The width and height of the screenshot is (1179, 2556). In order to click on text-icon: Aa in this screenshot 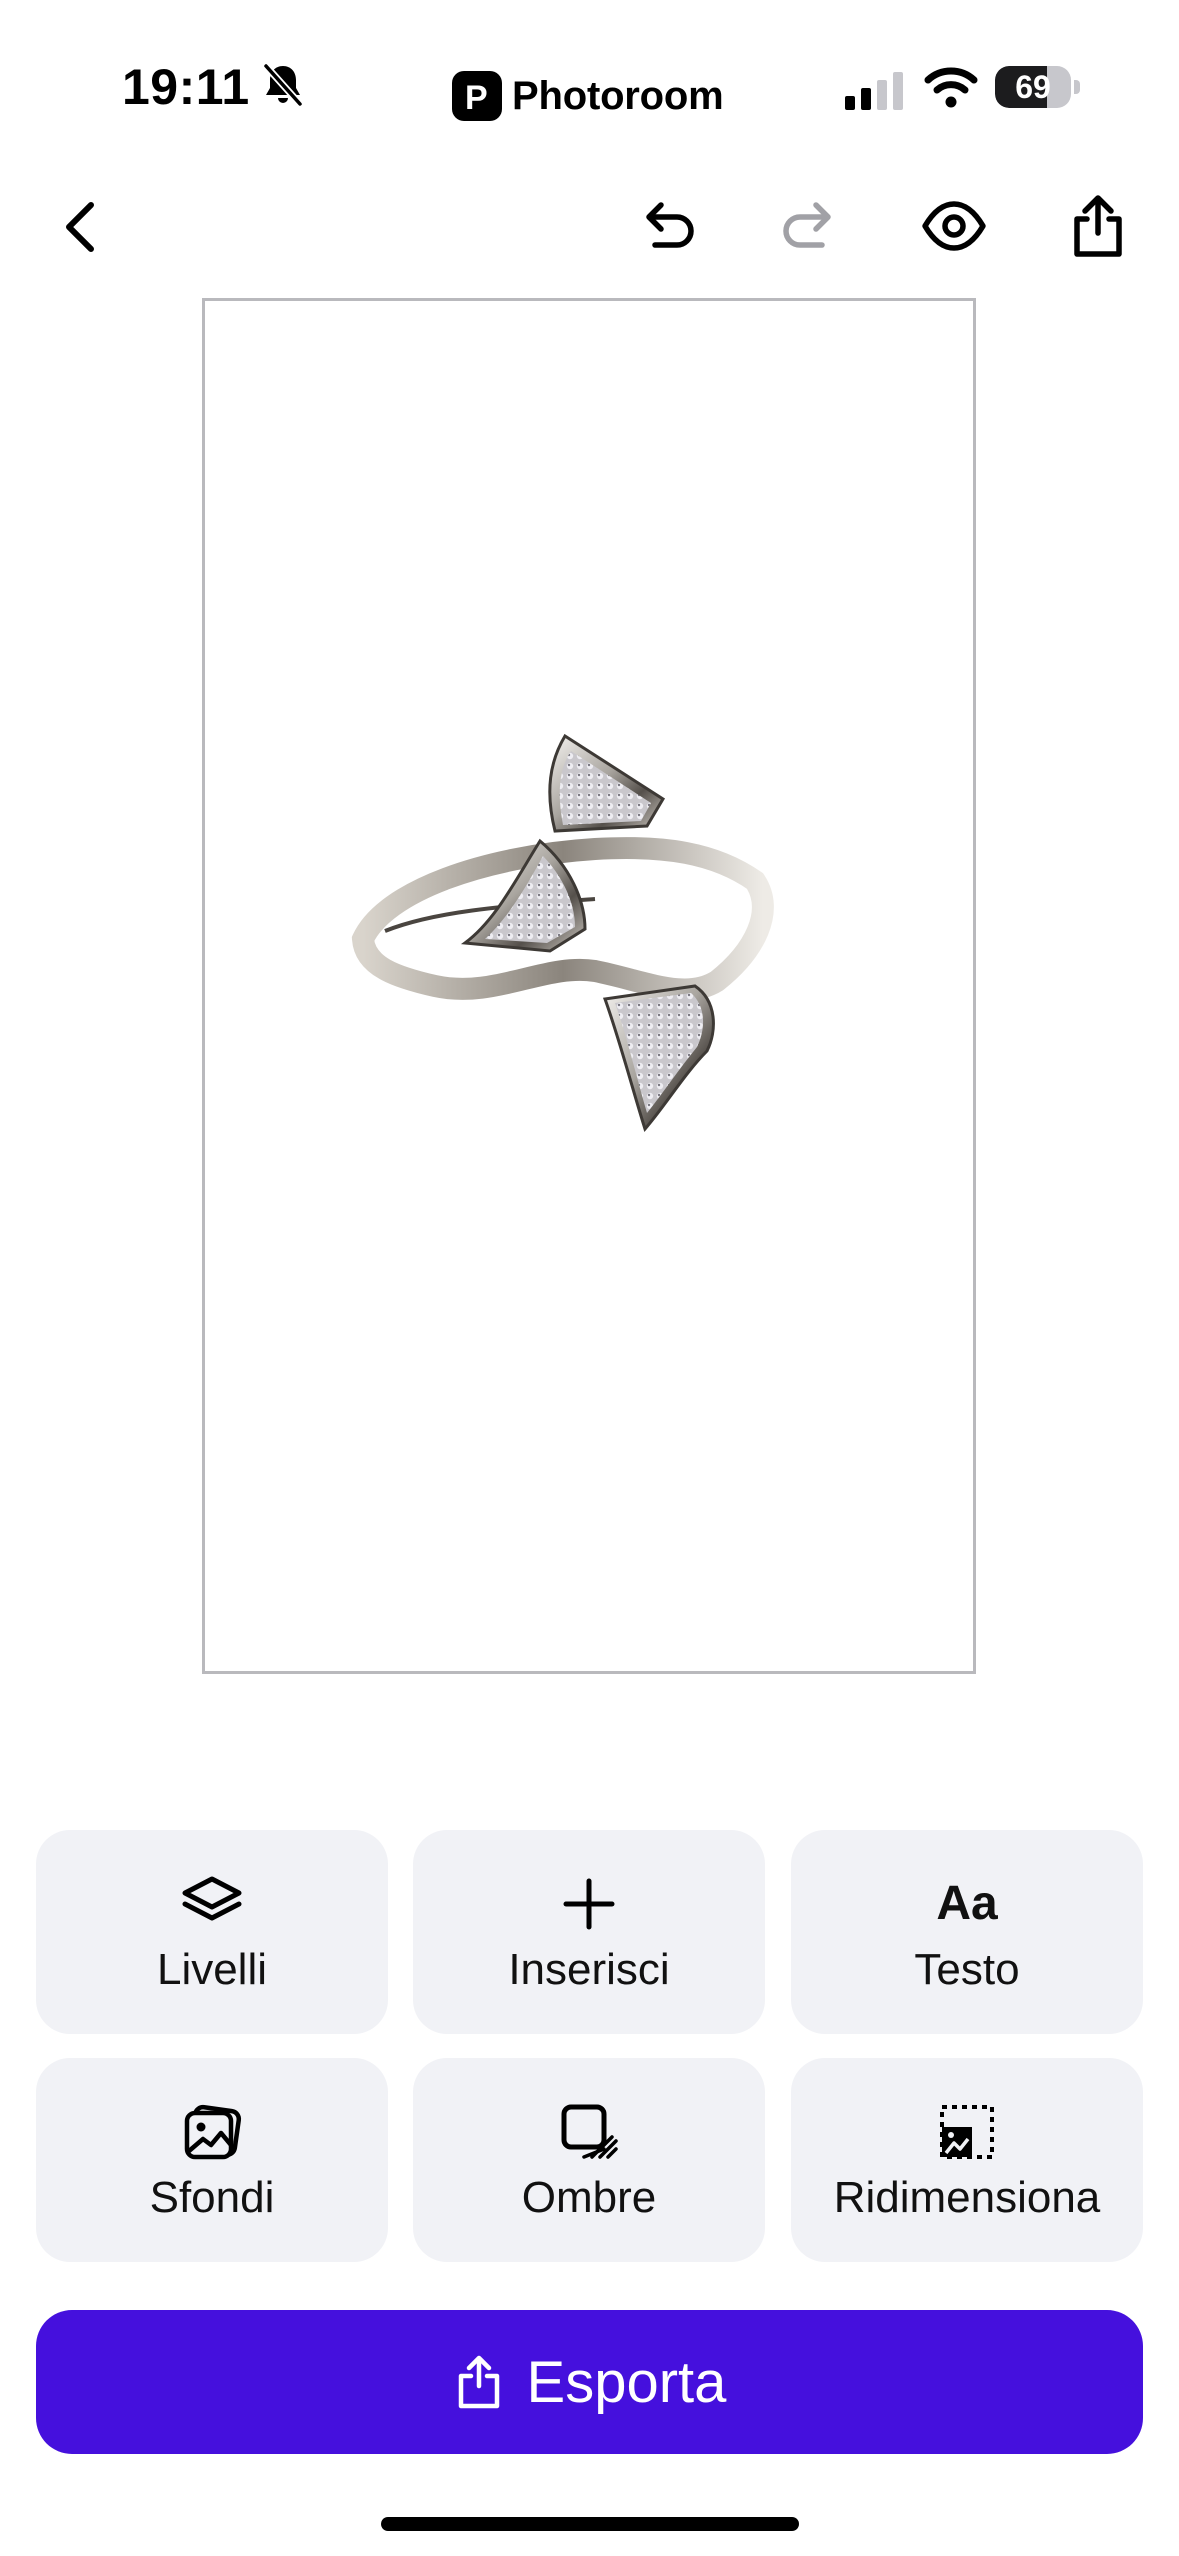, I will do `click(967, 1904)`.